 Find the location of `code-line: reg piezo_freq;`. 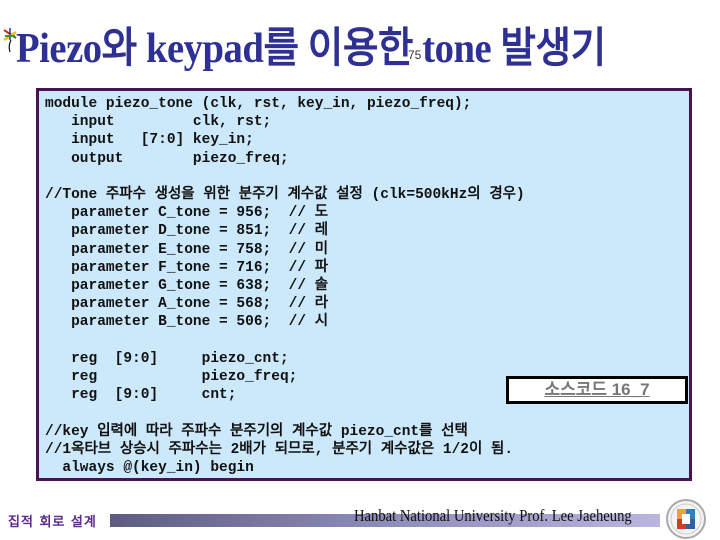

code-line: reg piezo_freq; is located at coordinates (171, 377).